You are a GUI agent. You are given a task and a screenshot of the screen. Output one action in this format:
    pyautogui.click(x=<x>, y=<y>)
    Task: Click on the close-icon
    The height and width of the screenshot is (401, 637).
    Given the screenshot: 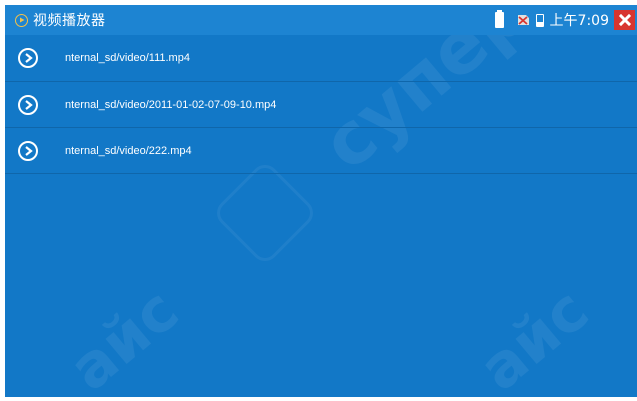 What is the action you would take?
    pyautogui.click(x=624, y=20)
    